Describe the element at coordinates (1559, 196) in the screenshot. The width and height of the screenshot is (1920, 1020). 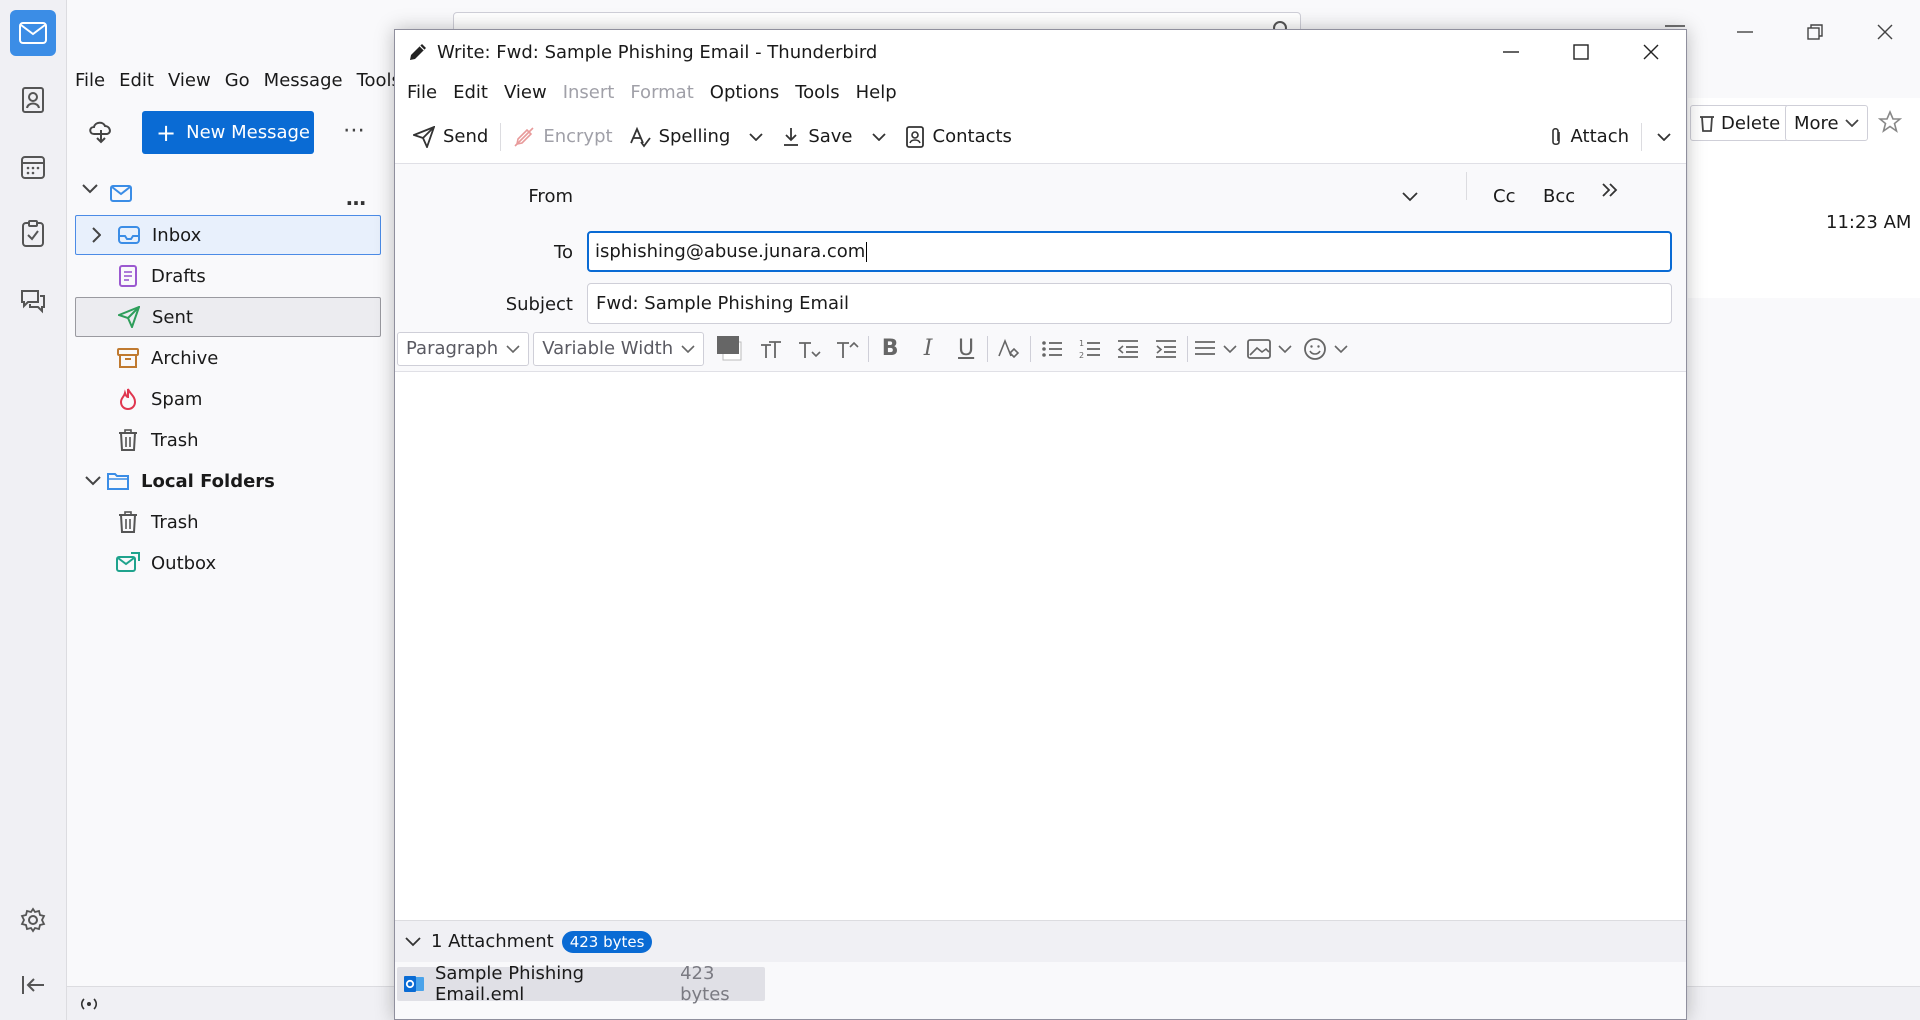
I see `bcc-button: Bcc` at that location.